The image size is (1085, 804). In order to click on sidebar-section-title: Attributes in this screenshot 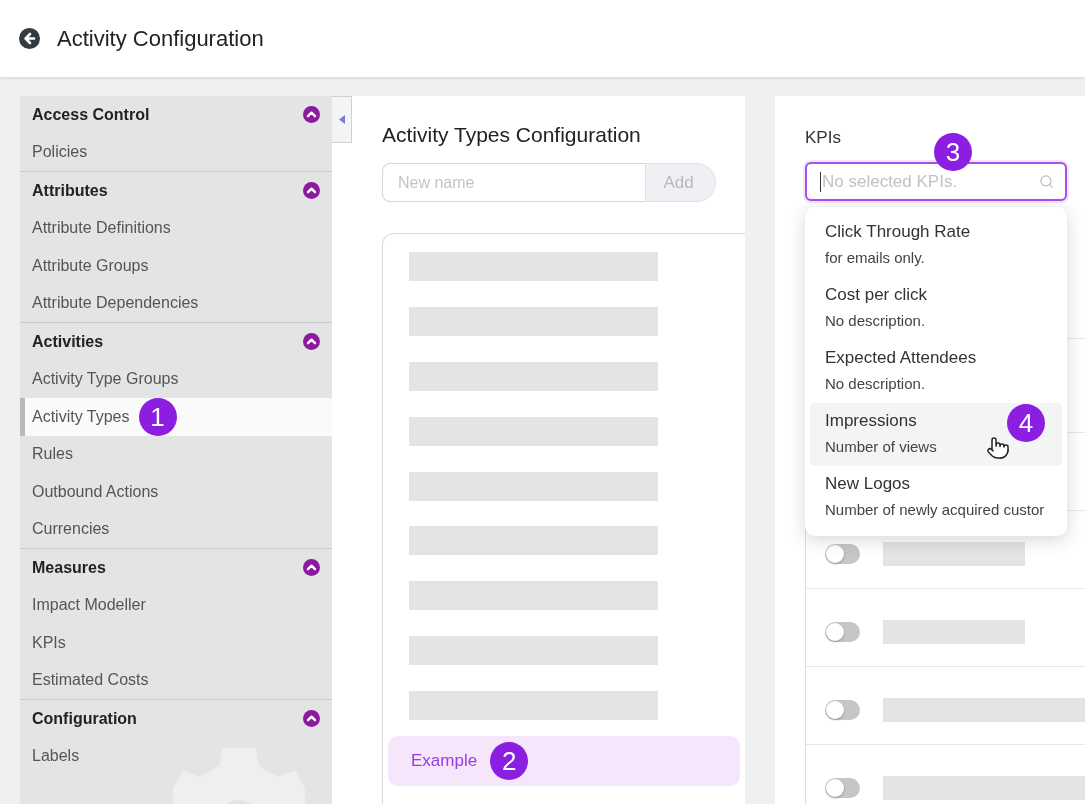, I will do `click(70, 190)`.